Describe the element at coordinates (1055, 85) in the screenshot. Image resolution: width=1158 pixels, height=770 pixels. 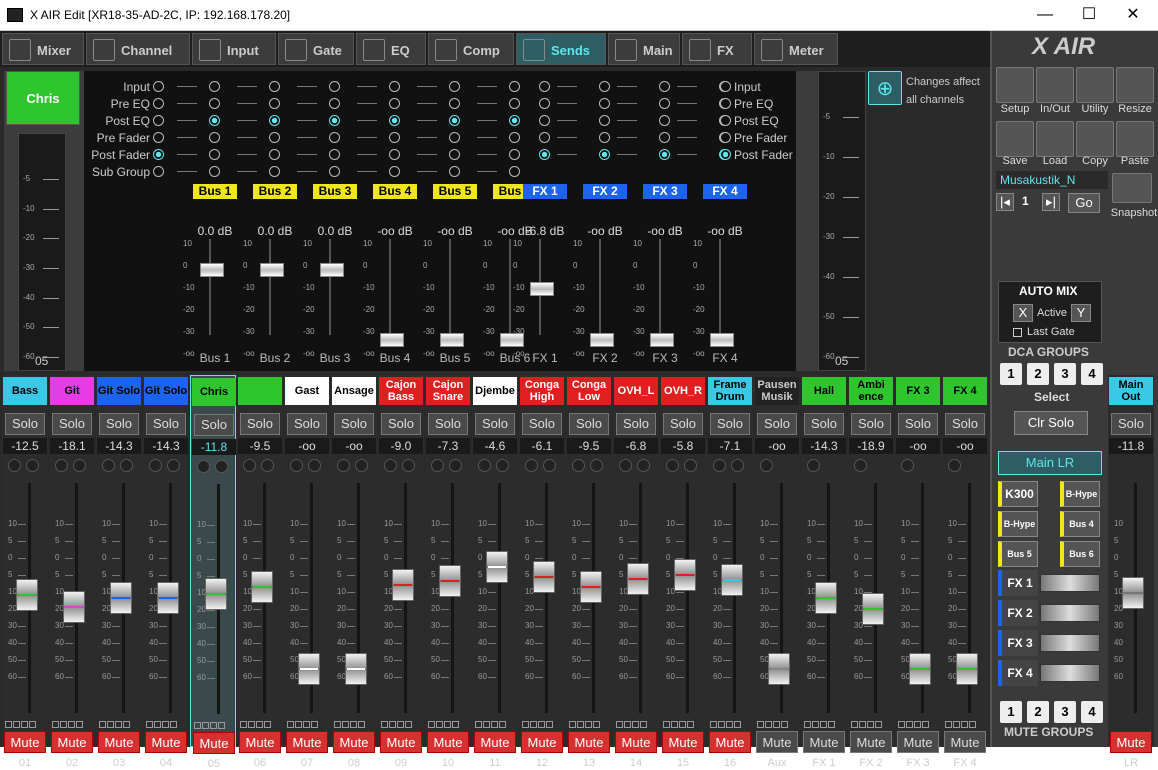
I see `arrows-icon` at that location.